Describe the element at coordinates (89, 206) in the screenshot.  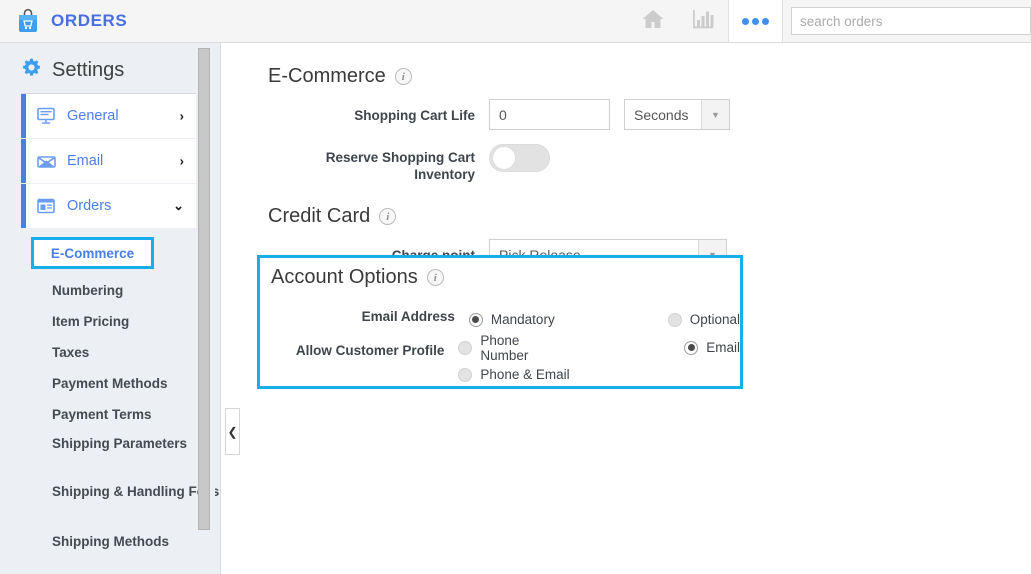
I see `sidebar-item-label: Orders` at that location.